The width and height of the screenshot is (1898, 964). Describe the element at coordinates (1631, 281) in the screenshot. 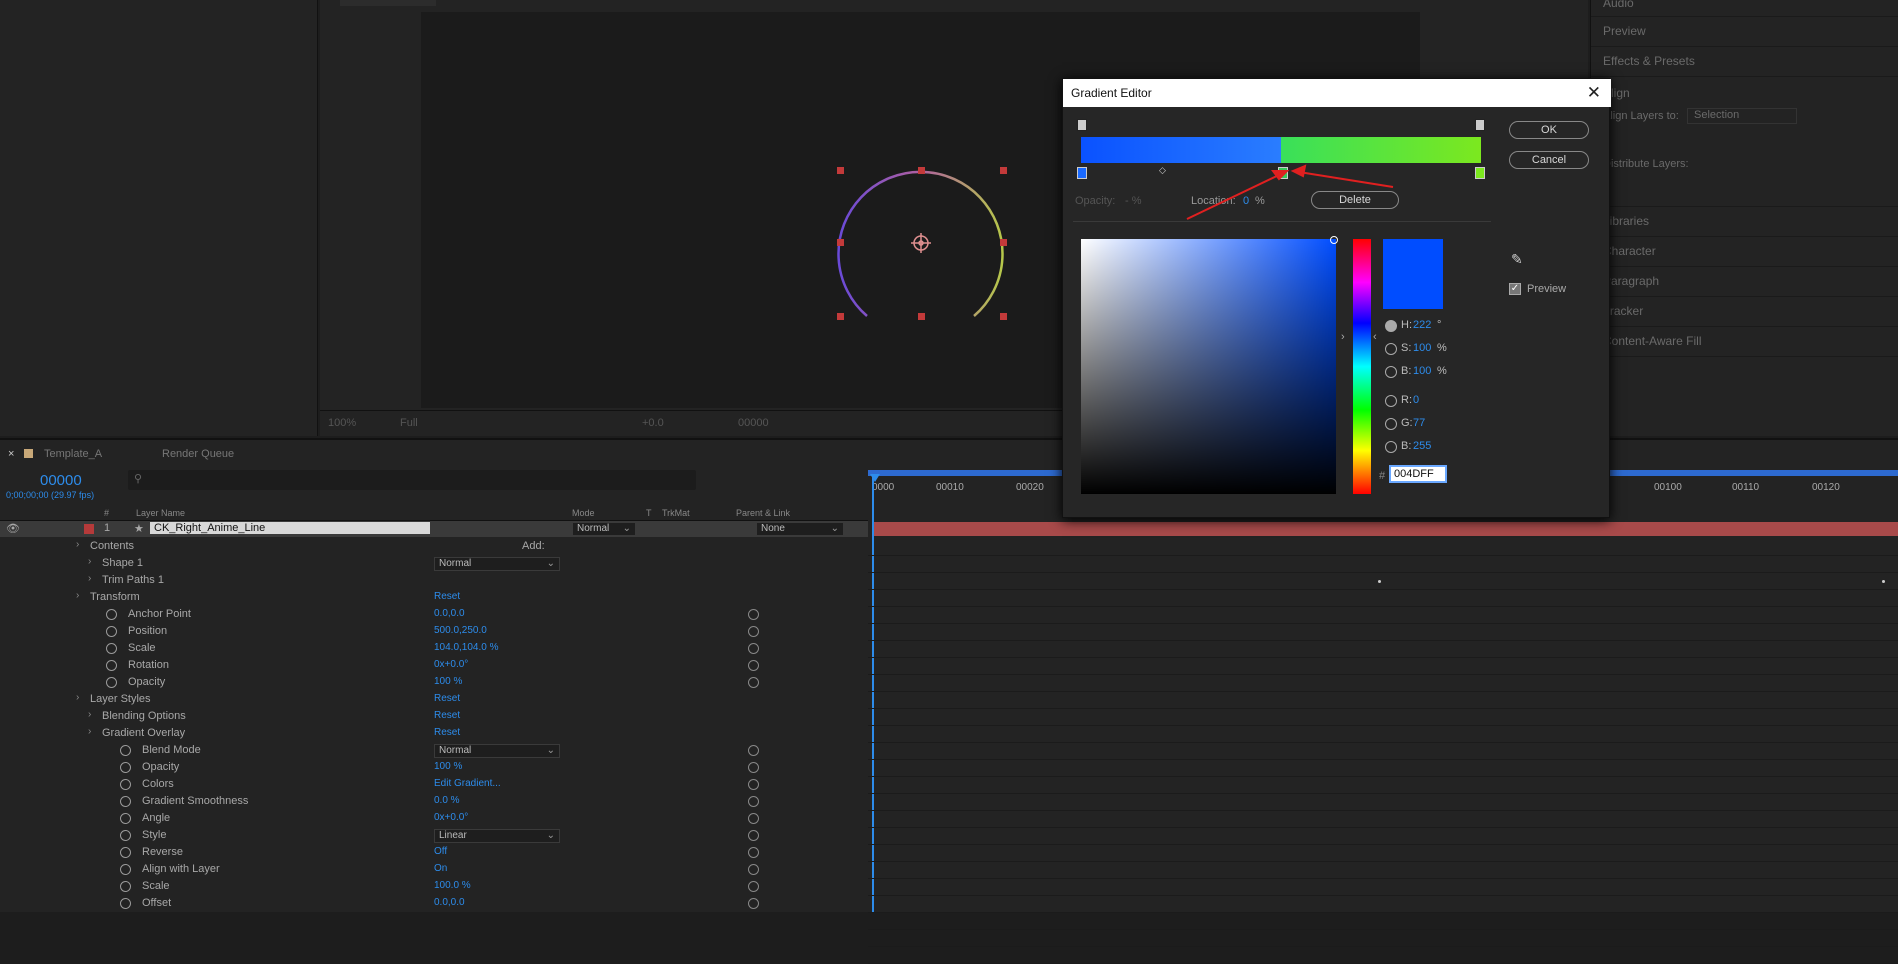

I see `panel-paragraph: Paragraph` at that location.